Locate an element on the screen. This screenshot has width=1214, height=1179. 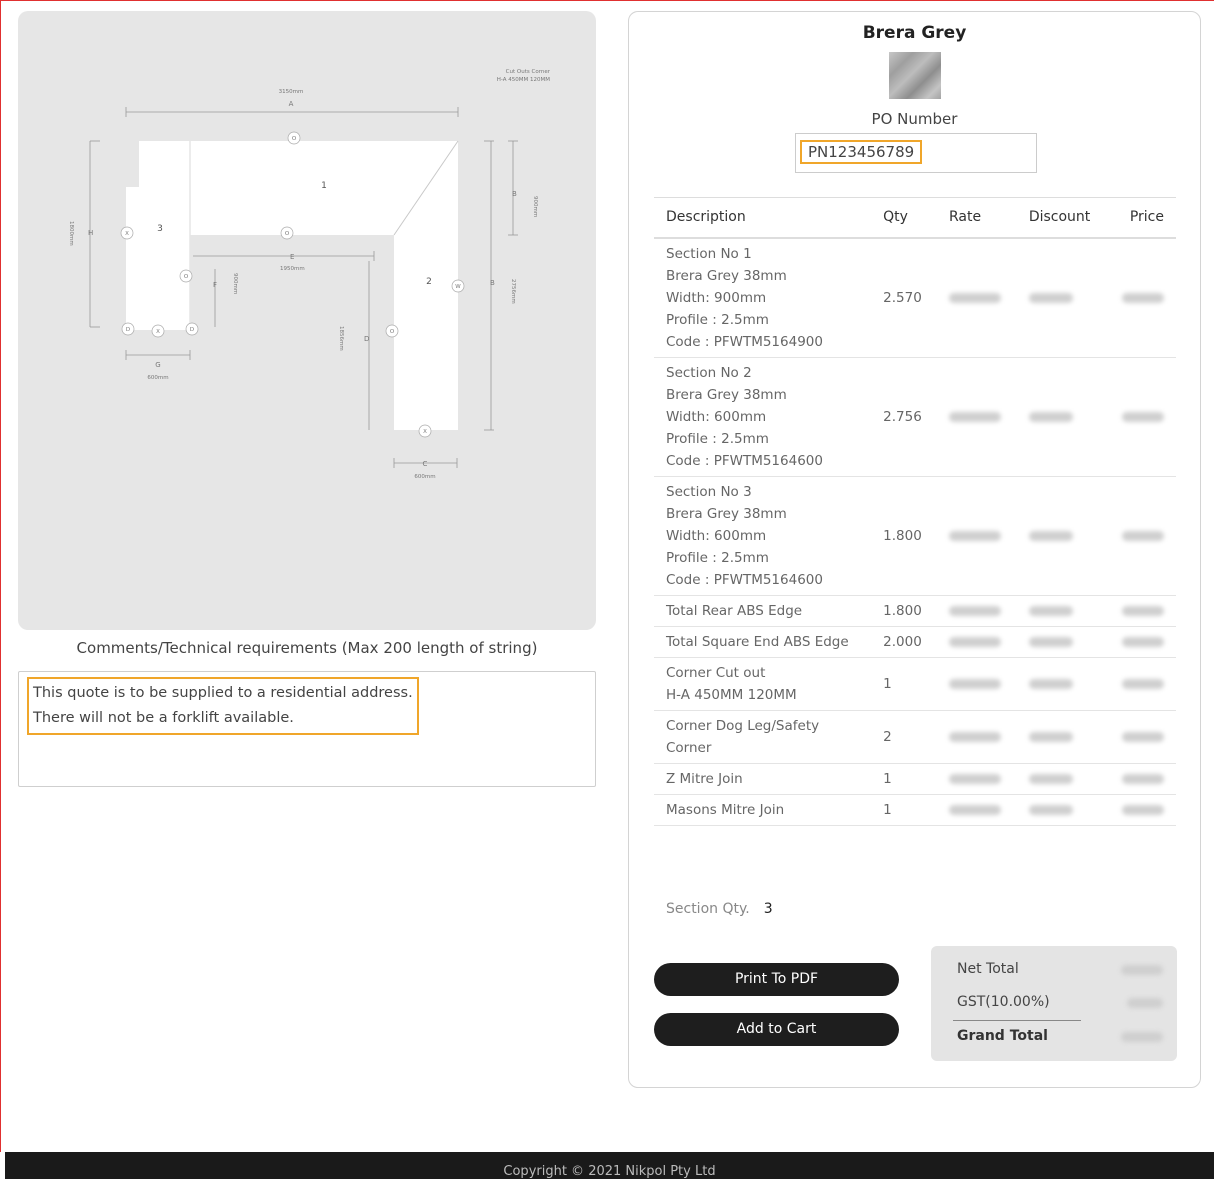
table-row: Total Square End ABS Edge 2.000 is located at coordinates (915, 642).